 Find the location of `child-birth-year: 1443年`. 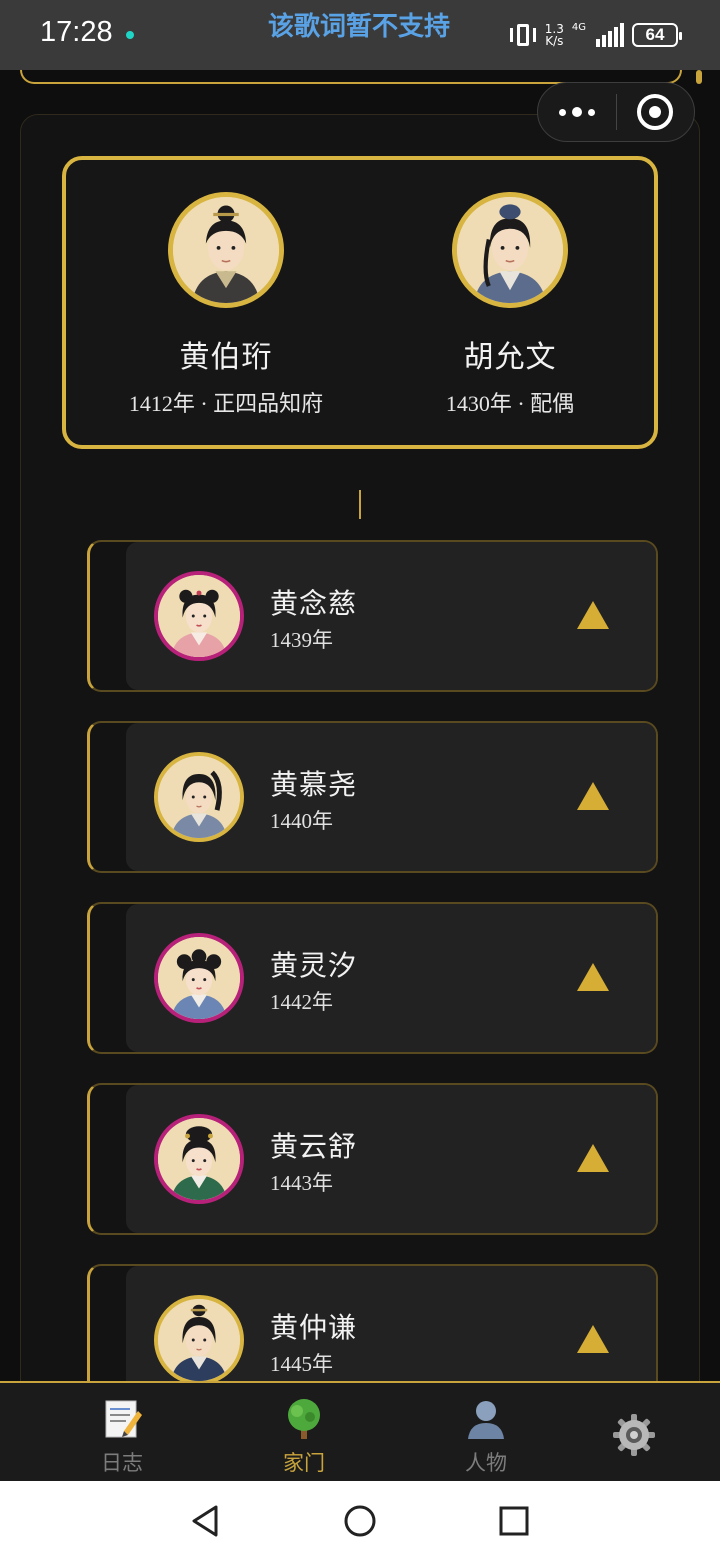

child-birth-year: 1443年 is located at coordinates (301, 1183).